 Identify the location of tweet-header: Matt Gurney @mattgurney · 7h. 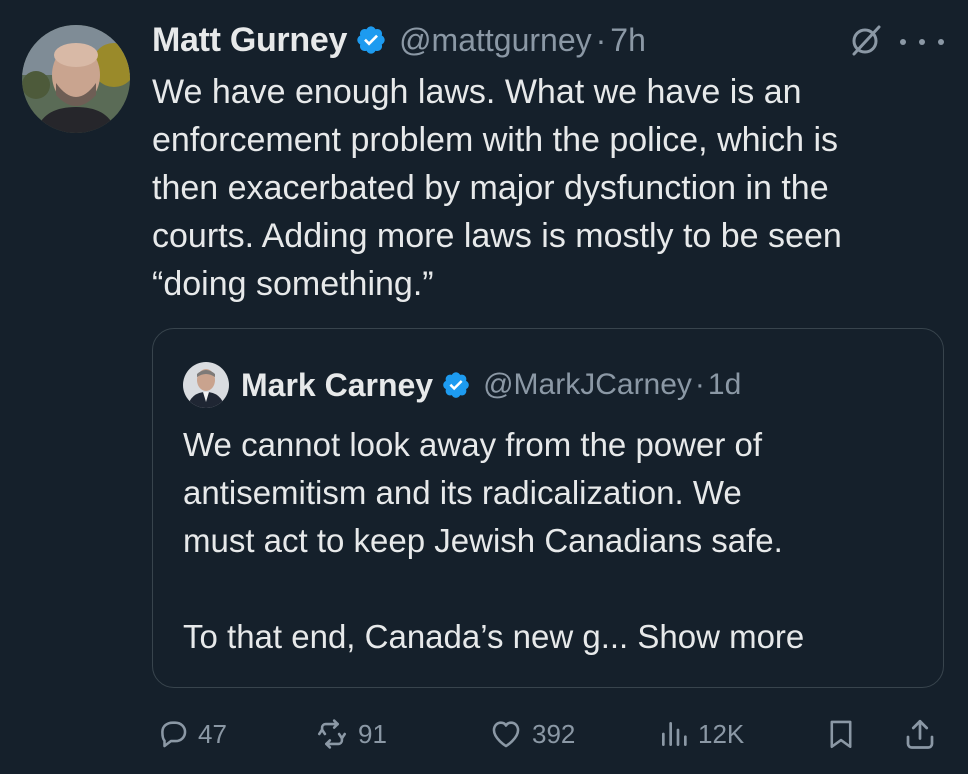
(399, 40).